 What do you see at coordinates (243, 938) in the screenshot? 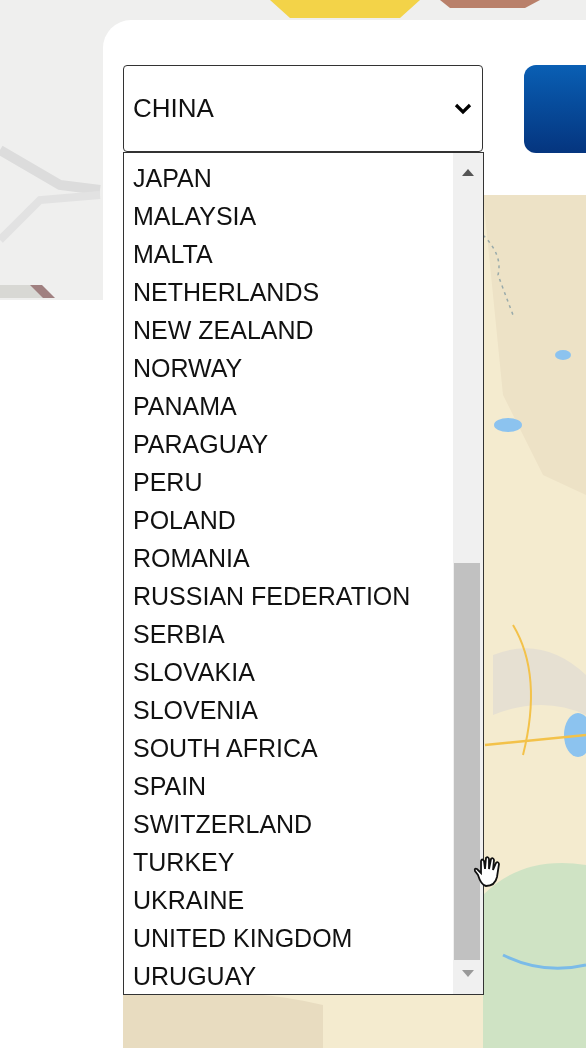
I see `dropdown-option: UNITED KINGDOM` at bounding box center [243, 938].